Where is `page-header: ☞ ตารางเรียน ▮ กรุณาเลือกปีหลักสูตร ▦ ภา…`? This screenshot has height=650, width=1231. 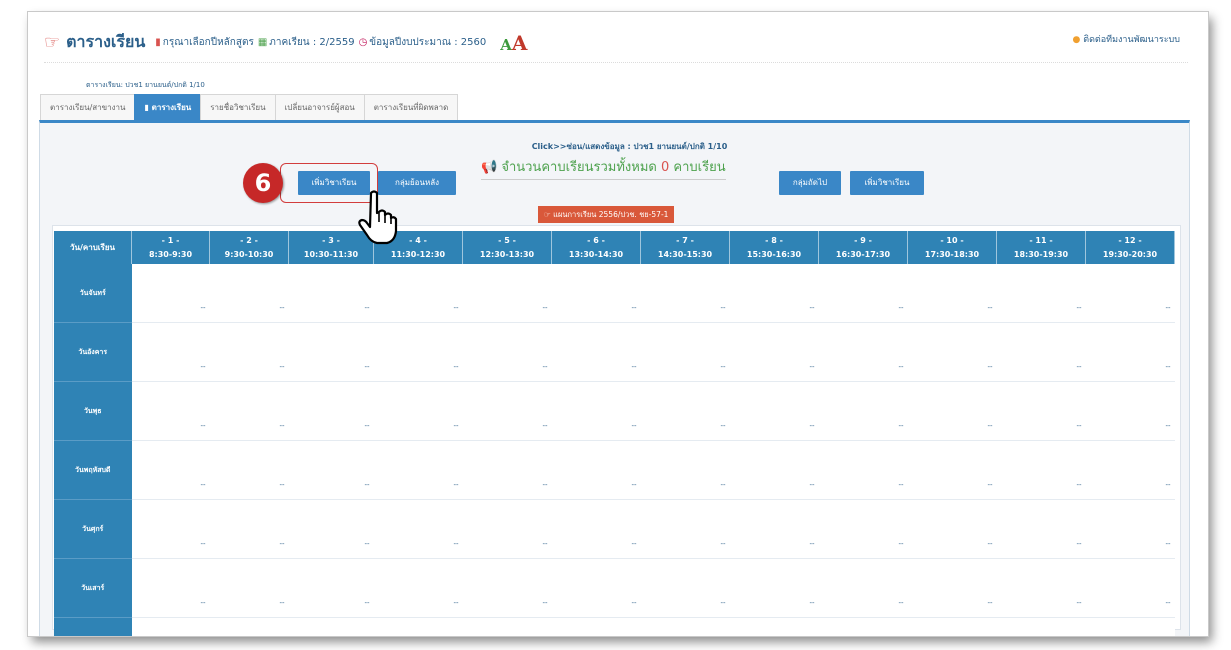 page-header: ☞ ตารางเรียน ▮ กรุณาเลือกปีหลักสูตร ▦ ภา… is located at coordinates (285, 42).